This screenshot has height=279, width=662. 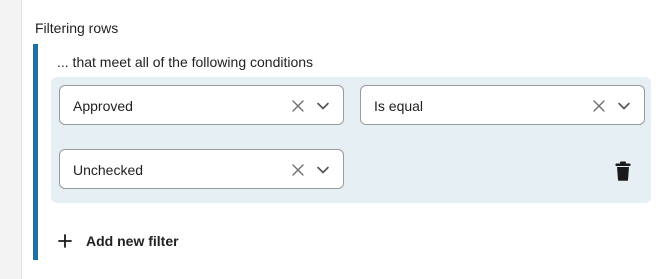 What do you see at coordinates (103, 106) in the screenshot?
I see `field-select-value: Approved` at bounding box center [103, 106].